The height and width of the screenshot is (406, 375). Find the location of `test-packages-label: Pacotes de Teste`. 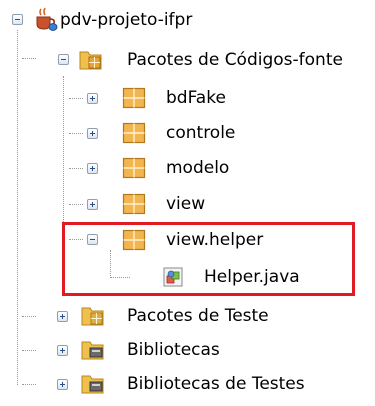

test-packages-label: Pacotes de Teste is located at coordinates (198, 316).